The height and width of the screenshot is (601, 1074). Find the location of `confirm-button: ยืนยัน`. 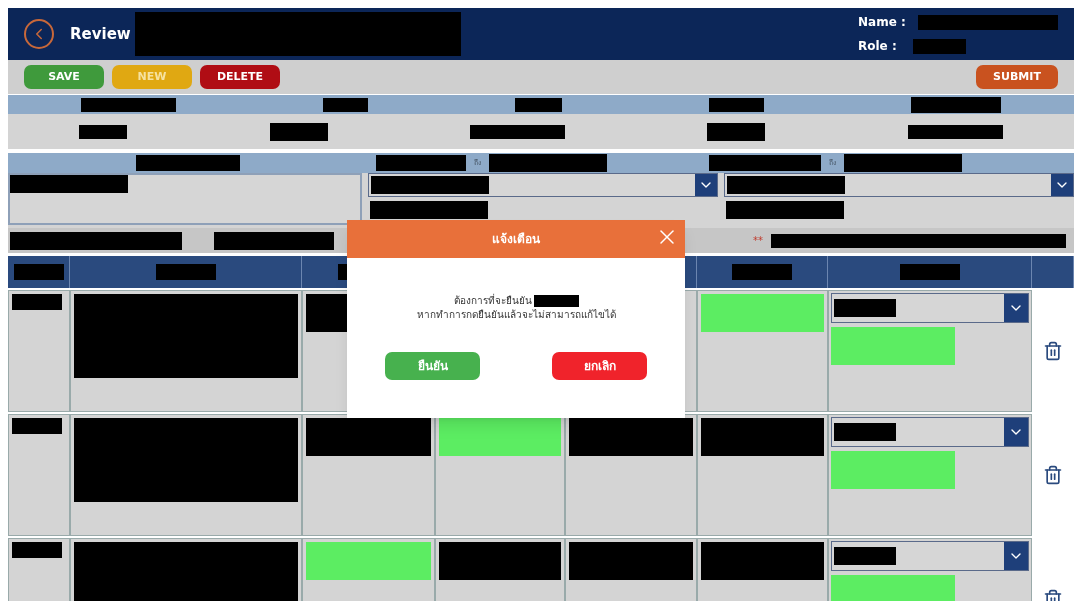

confirm-button: ยืนยัน is located at coordinates (432, 366).